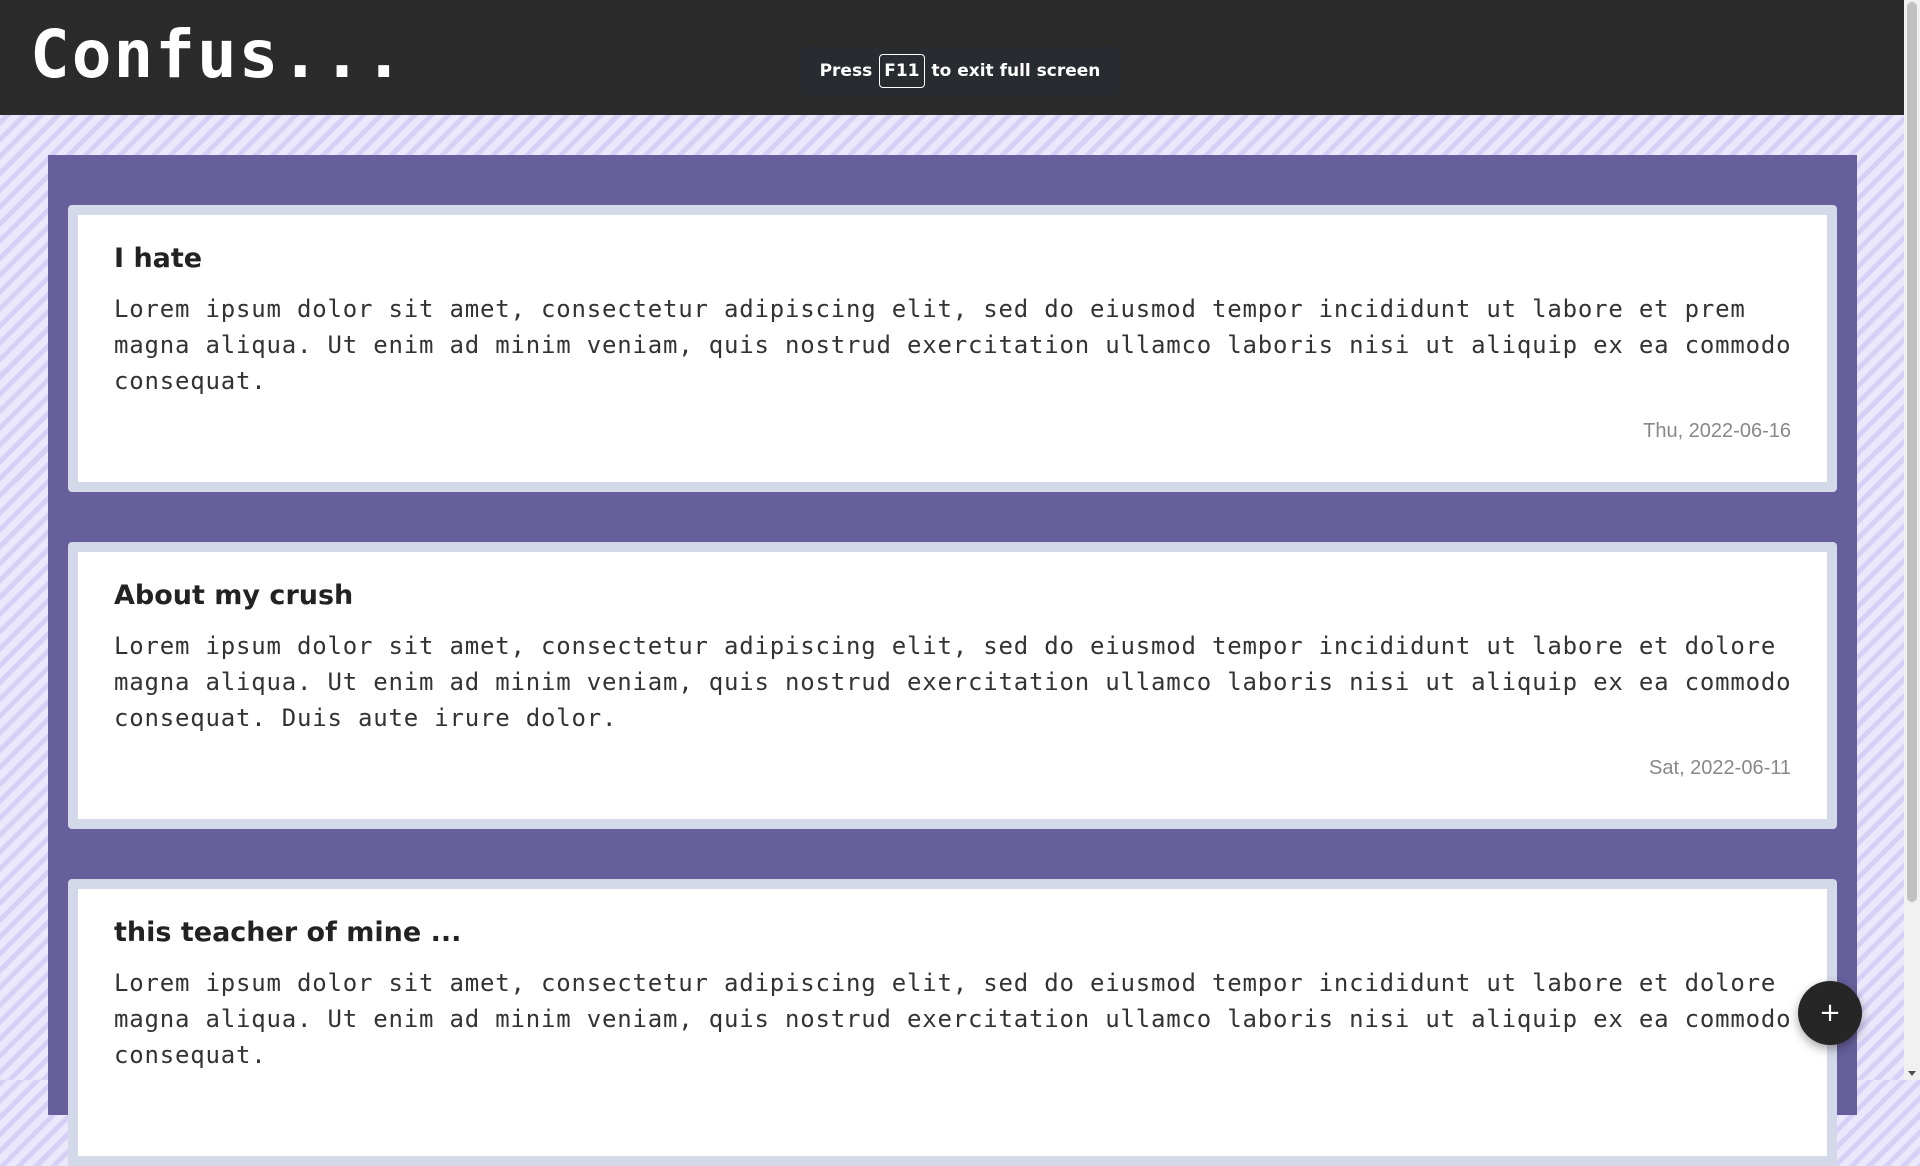  What do you see at coordinates (1720, 768) in the screenshot?
I see `post-date: Sat, 2022-06-11` at bounding box center [1720, 768].